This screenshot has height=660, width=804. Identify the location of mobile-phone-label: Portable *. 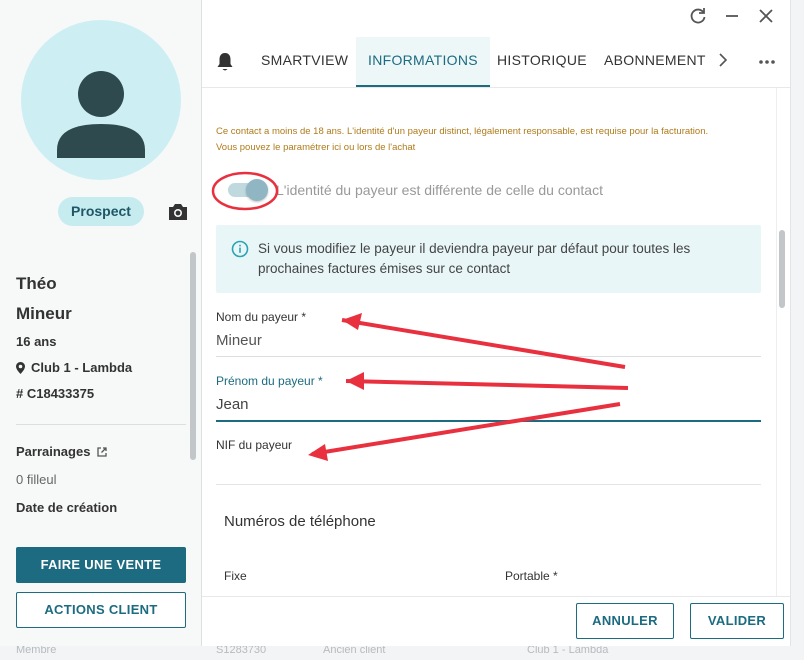
(531, 576).